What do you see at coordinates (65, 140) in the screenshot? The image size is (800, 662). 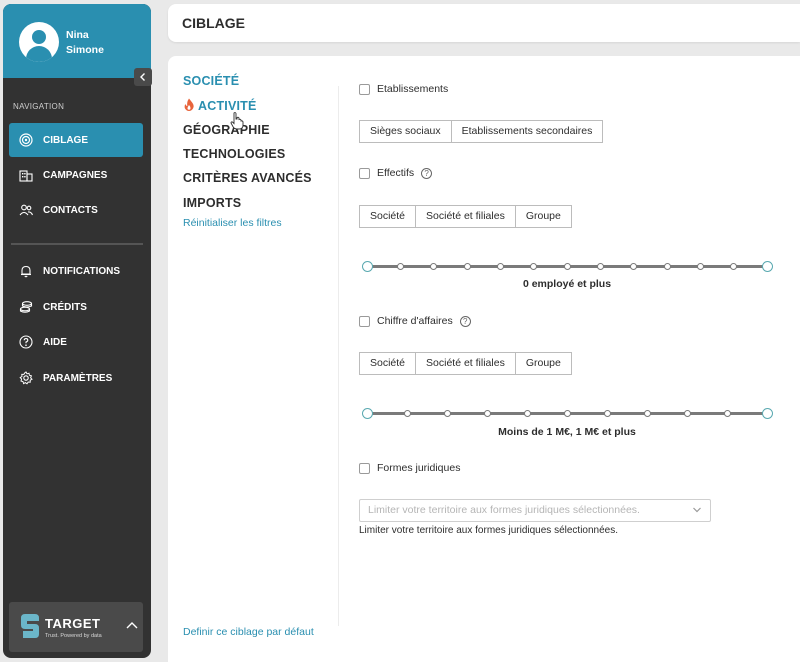 I see `sidebar-item-label: CIBLAGE` at bounding box center [65, 140].